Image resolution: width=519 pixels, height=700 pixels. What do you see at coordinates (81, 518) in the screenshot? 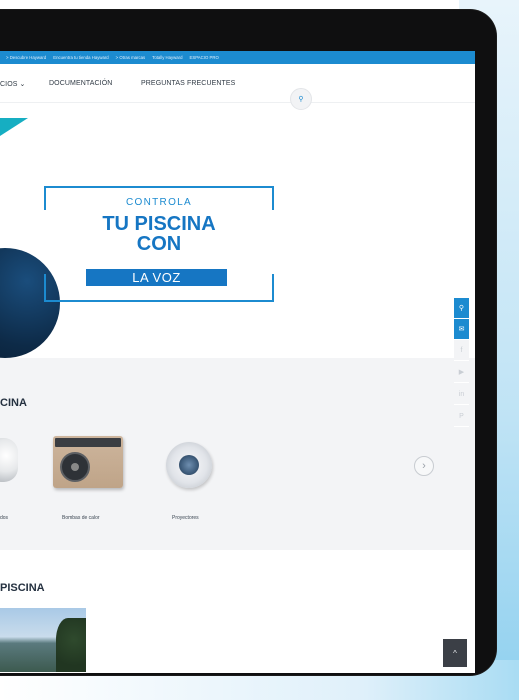
I see `product-label: Bombas de calor` at bounding box center [81, 518].